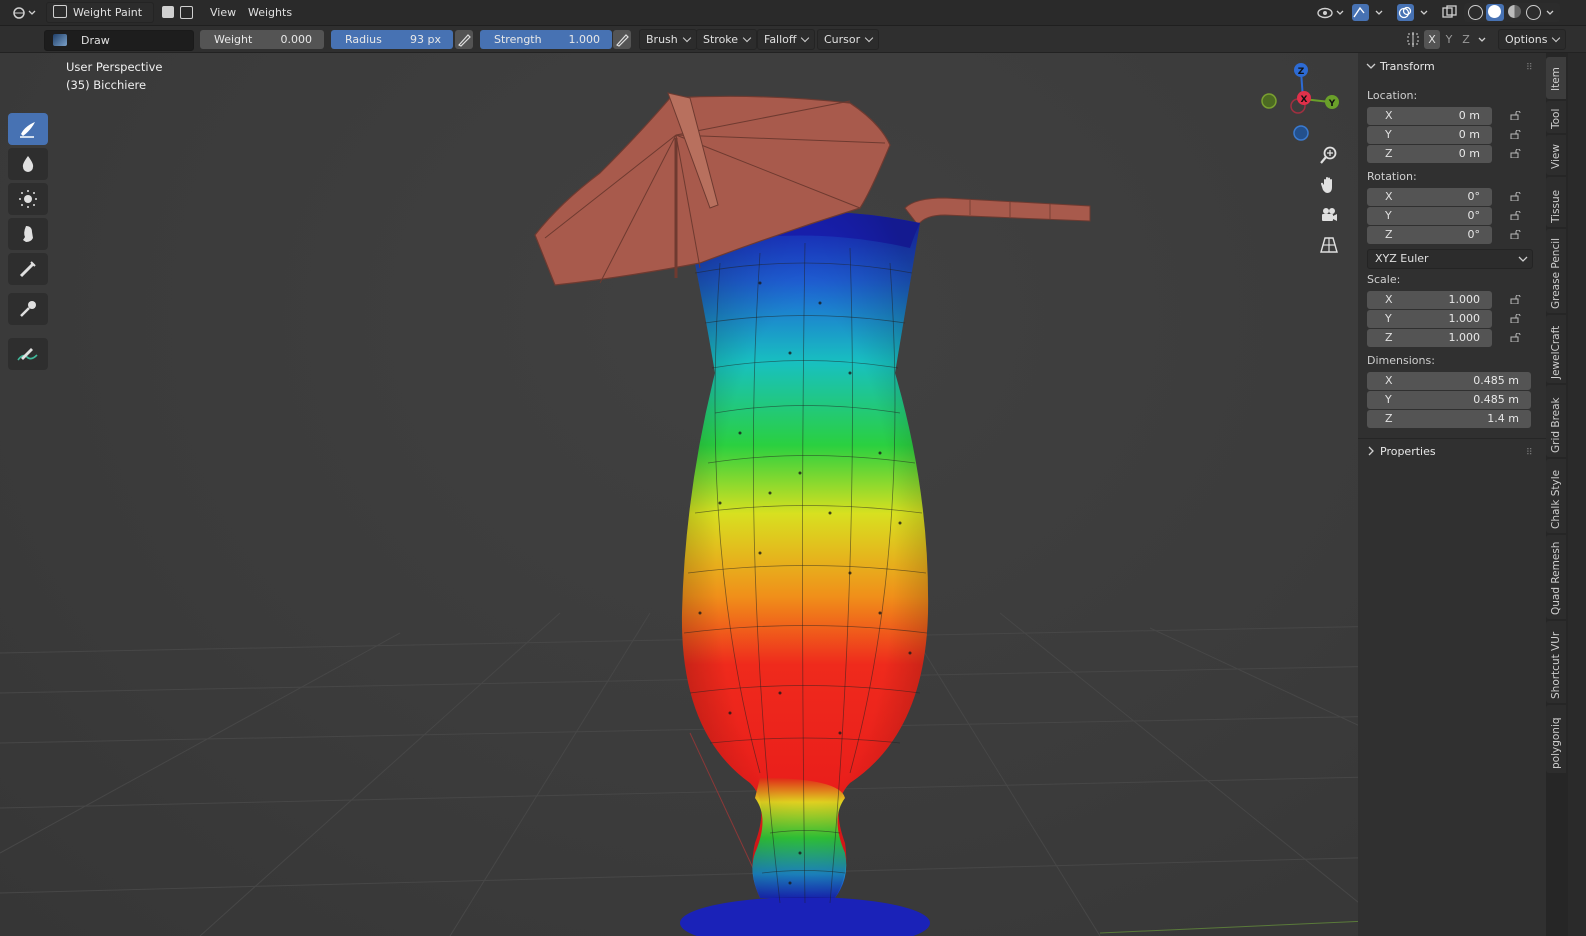  What do you see at coordinates (1449, 381) in the screenshot?
I see `dimensions-x-field: X 0.485 m` at bounding box center [1449, 381].